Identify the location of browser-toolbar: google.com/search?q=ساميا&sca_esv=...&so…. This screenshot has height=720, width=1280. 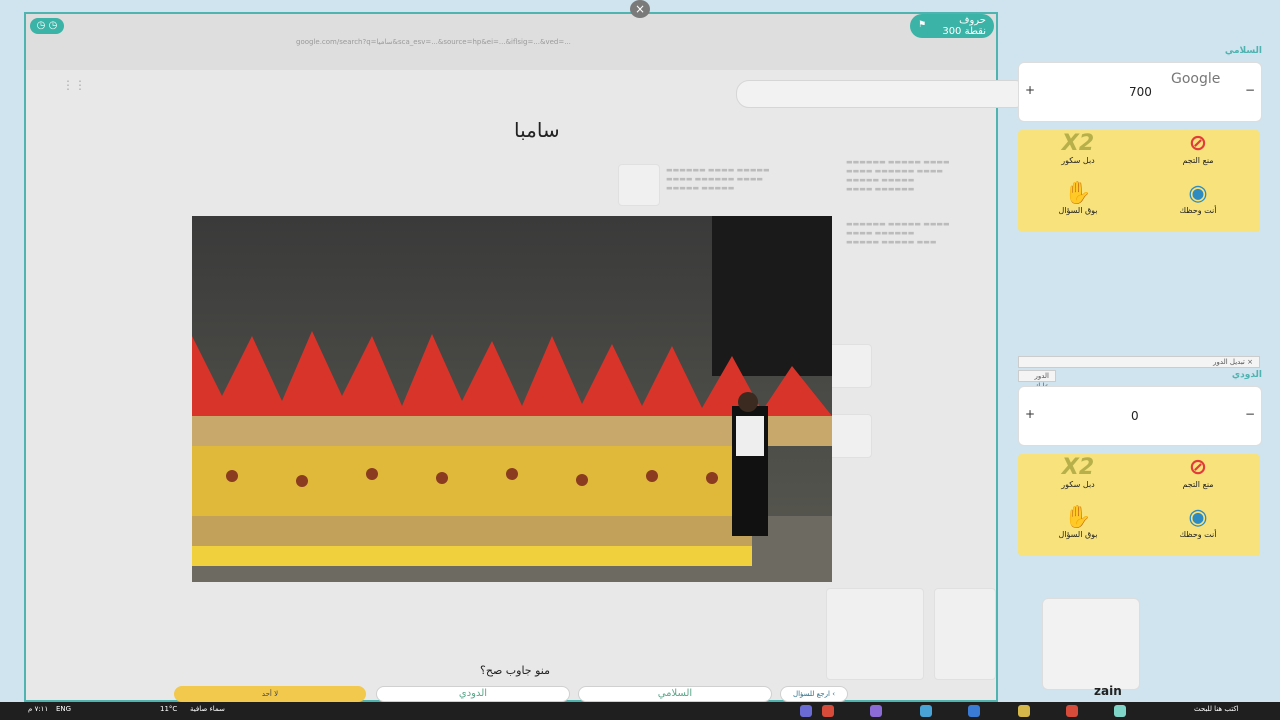
(511, 42).